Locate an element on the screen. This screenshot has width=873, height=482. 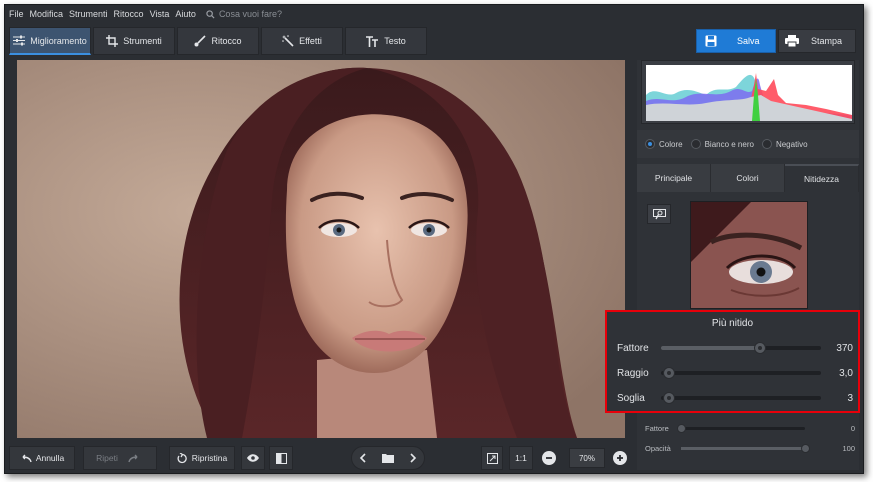
tab-strumenti: Strumenti is located at coordinates (134, 41).